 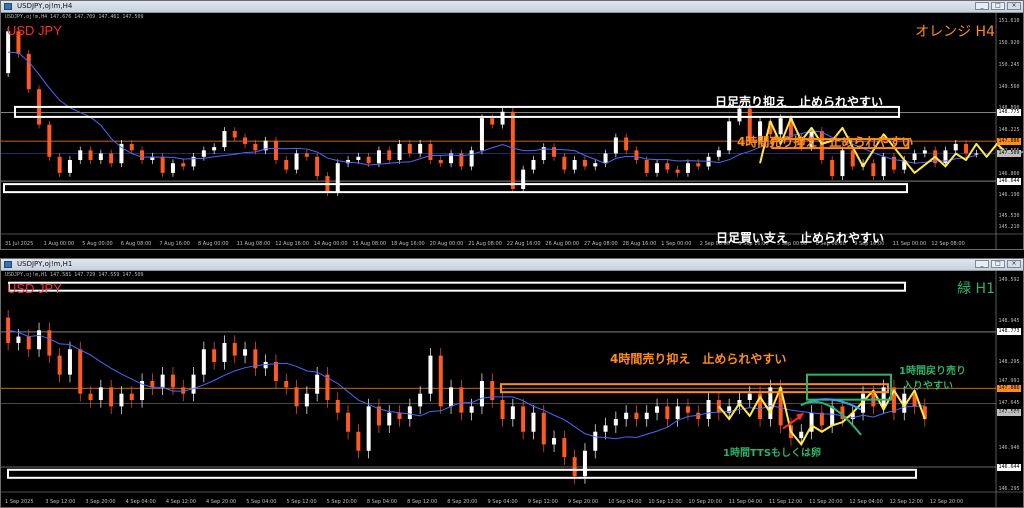 I want to click on h1-price-axis-label: 146.295, so click(x=1009, y=488).